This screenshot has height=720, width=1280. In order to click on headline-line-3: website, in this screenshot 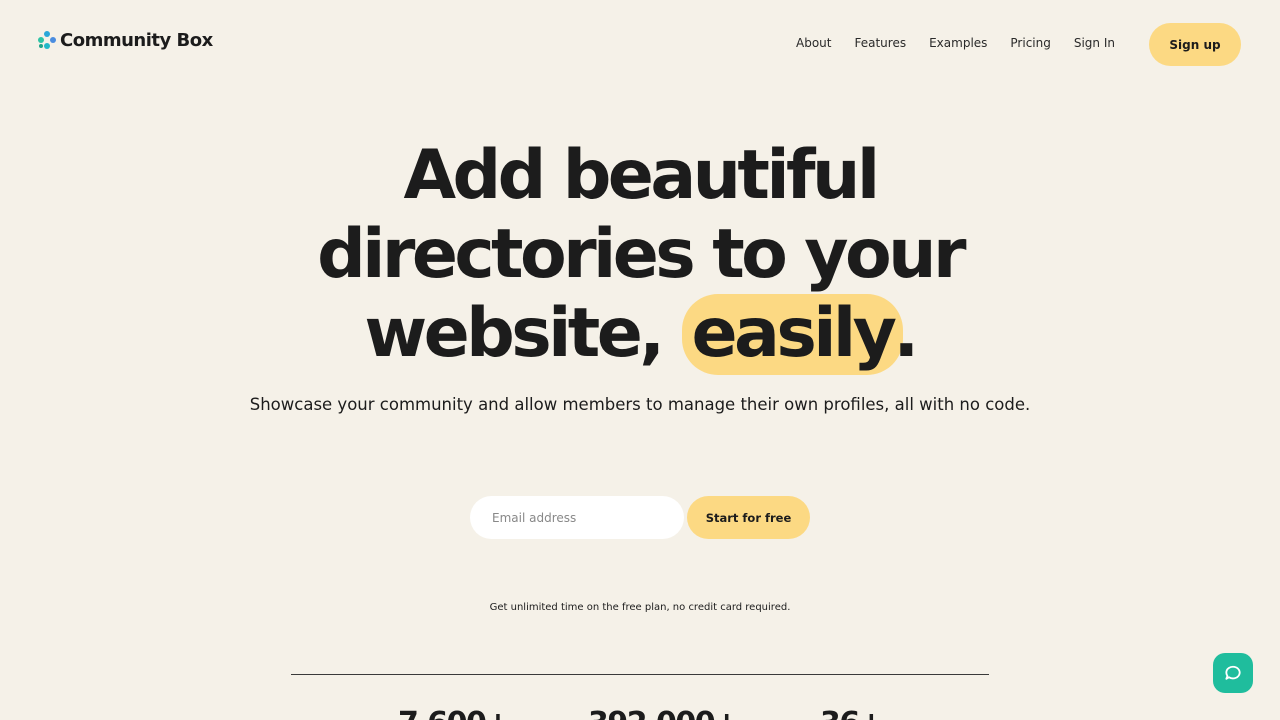, I will do `click(514, 333)`.